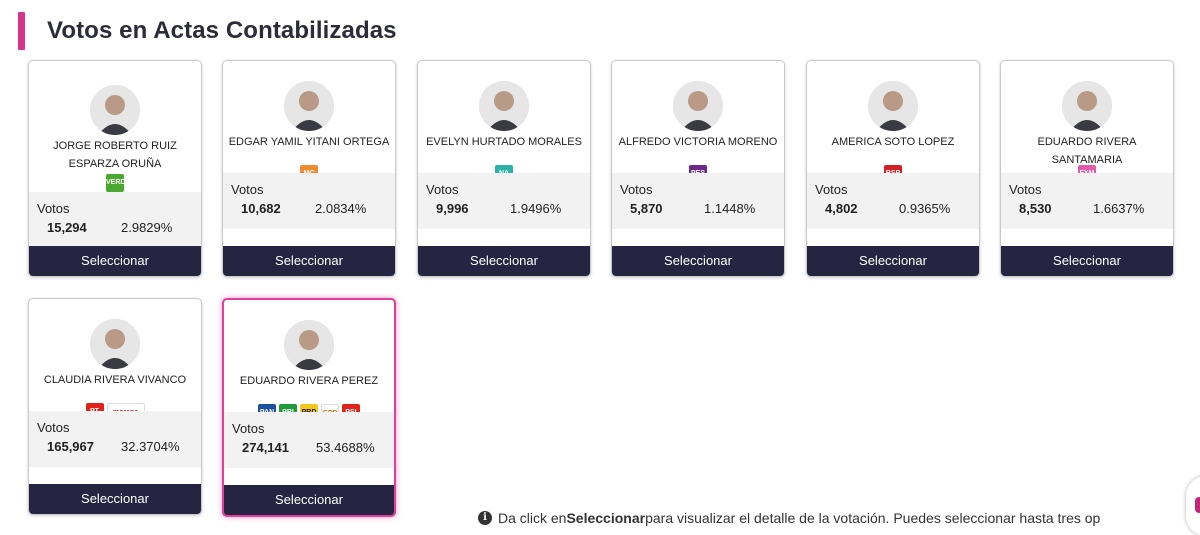  Describe the element at coordinates (309, 142) in the screenshot. I see `candidate-name: EDGAR YAMIL YITANI ORTEGA` at that location.